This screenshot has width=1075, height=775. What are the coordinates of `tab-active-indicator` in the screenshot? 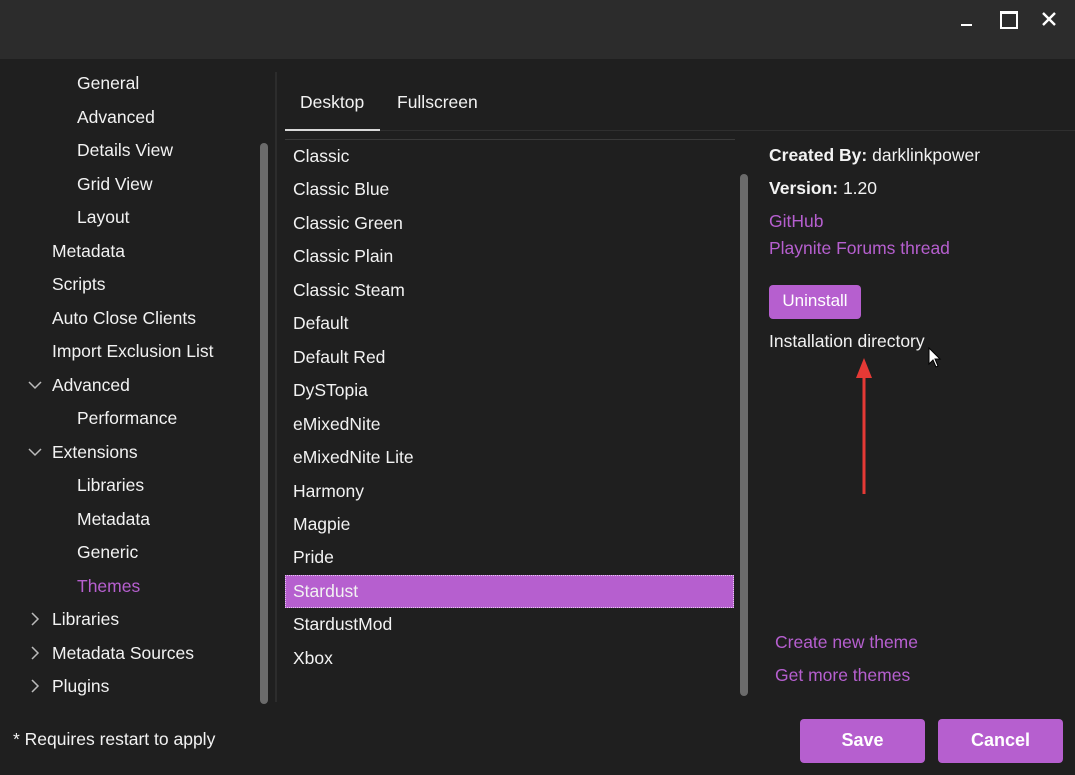 It's located at (332, 130).